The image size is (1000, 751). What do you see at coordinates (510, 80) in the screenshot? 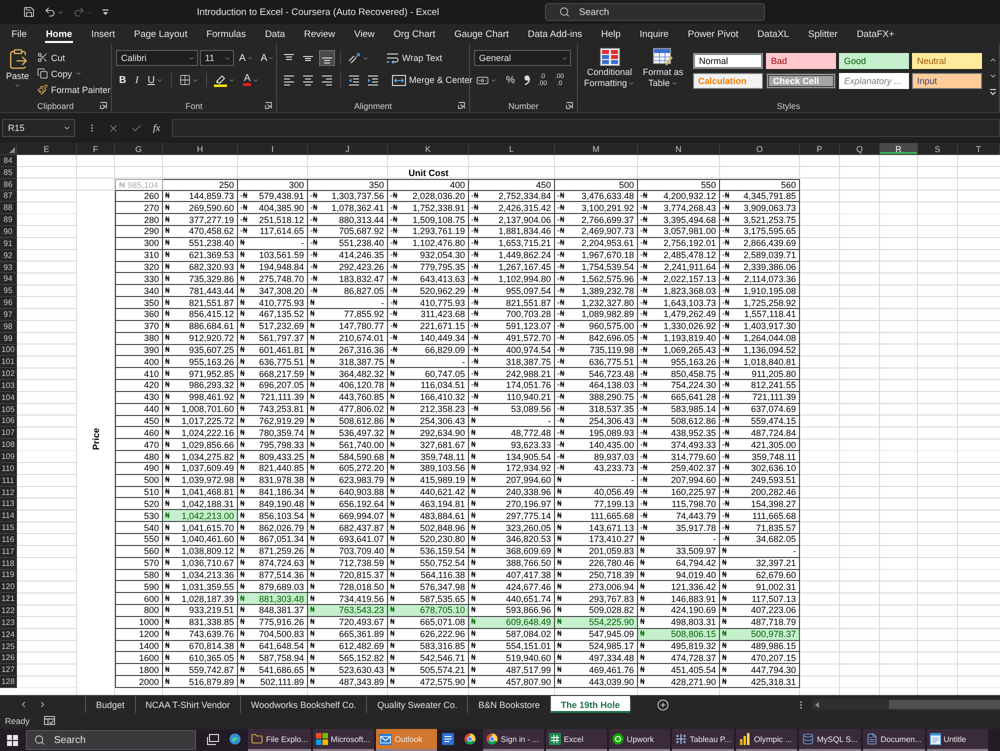
I see `percent-button: %` at bounding box center [510, 80].